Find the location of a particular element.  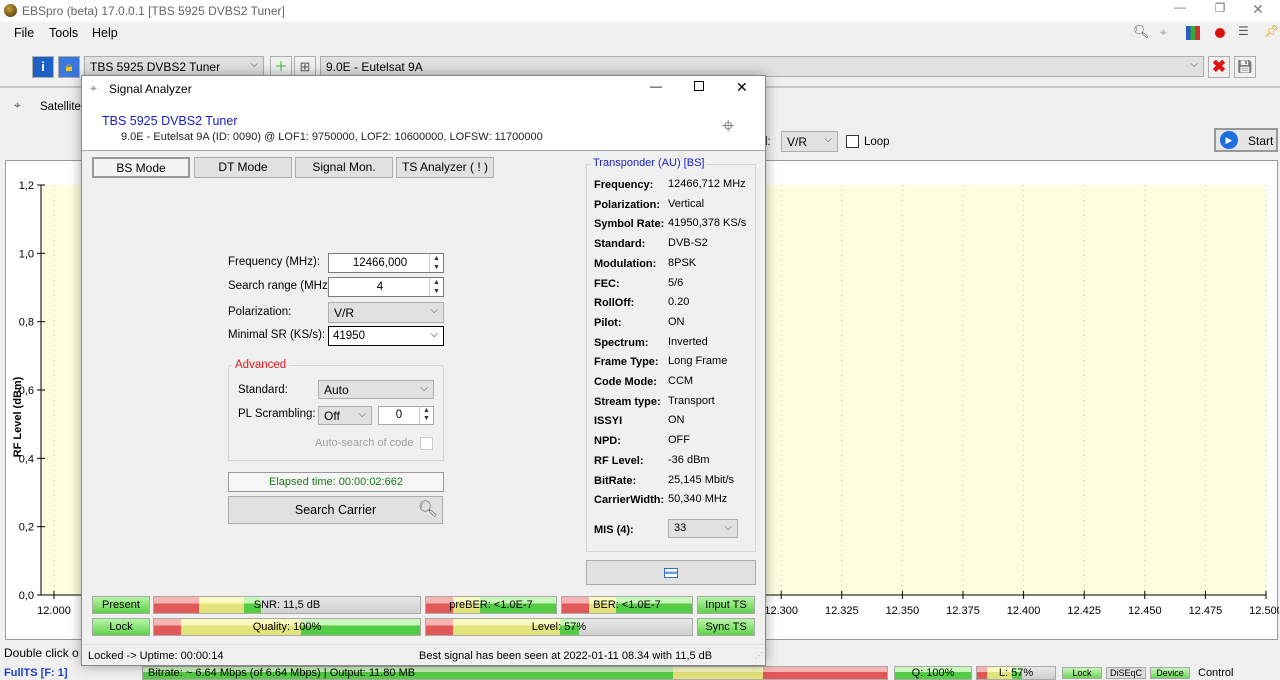

polarization-value: V/R is located at coordinates (344, 313).